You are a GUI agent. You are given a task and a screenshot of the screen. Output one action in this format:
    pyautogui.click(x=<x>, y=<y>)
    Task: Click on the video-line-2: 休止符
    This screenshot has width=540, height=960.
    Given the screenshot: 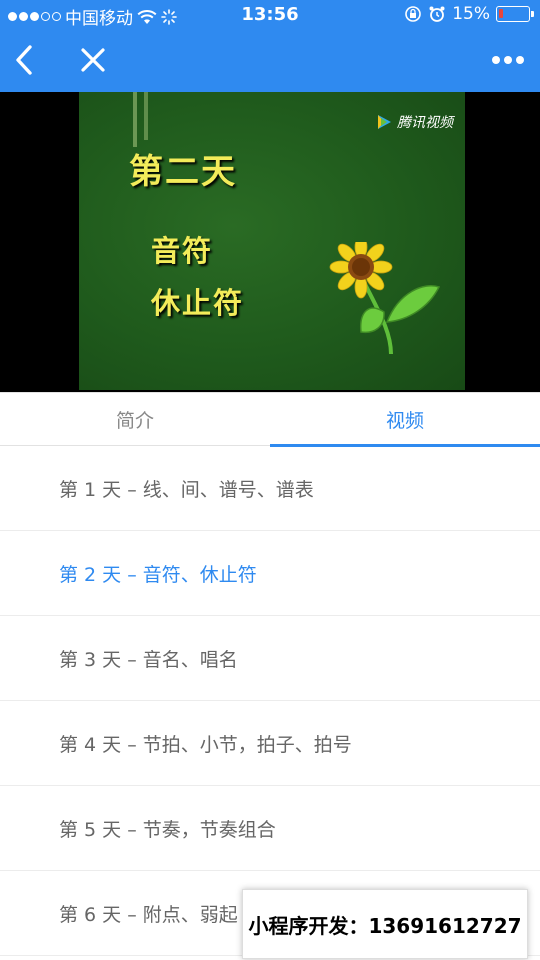 What is the action you would take?
    pyautogui.click(x=198, y=303)
    